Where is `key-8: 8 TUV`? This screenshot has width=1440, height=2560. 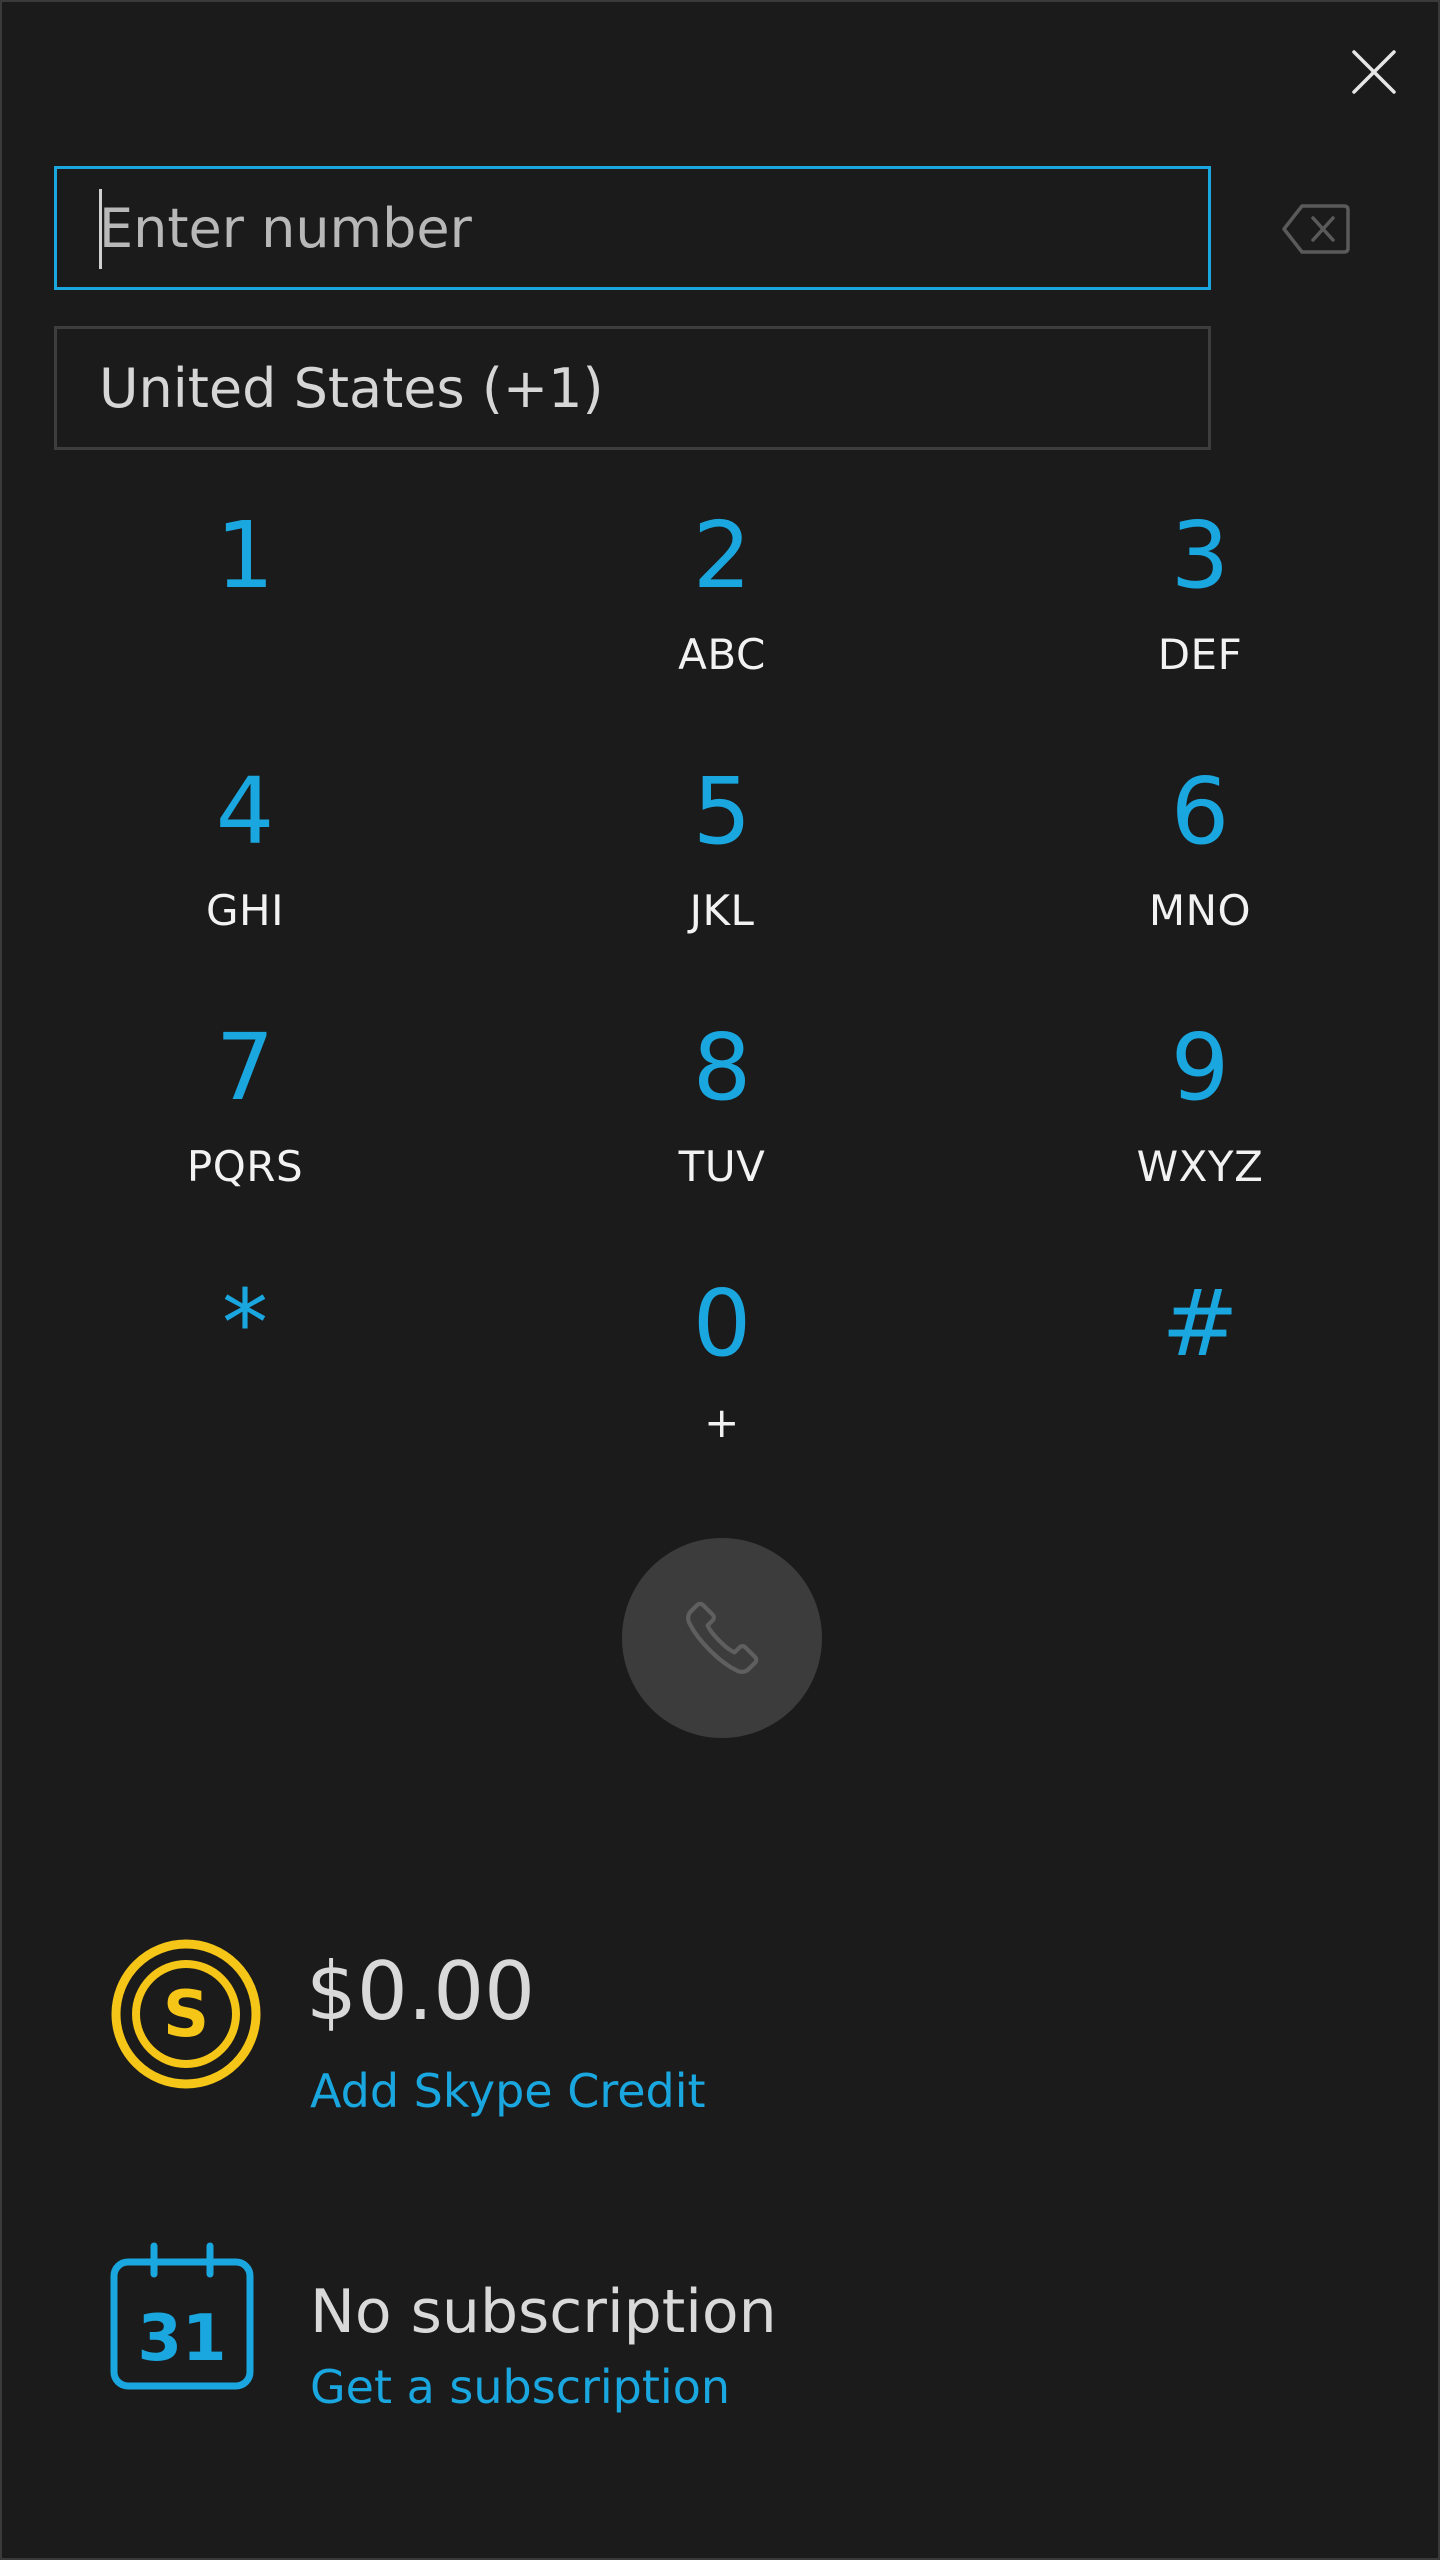
key-8: 8 TUV is located at coordinates (722, 1114).